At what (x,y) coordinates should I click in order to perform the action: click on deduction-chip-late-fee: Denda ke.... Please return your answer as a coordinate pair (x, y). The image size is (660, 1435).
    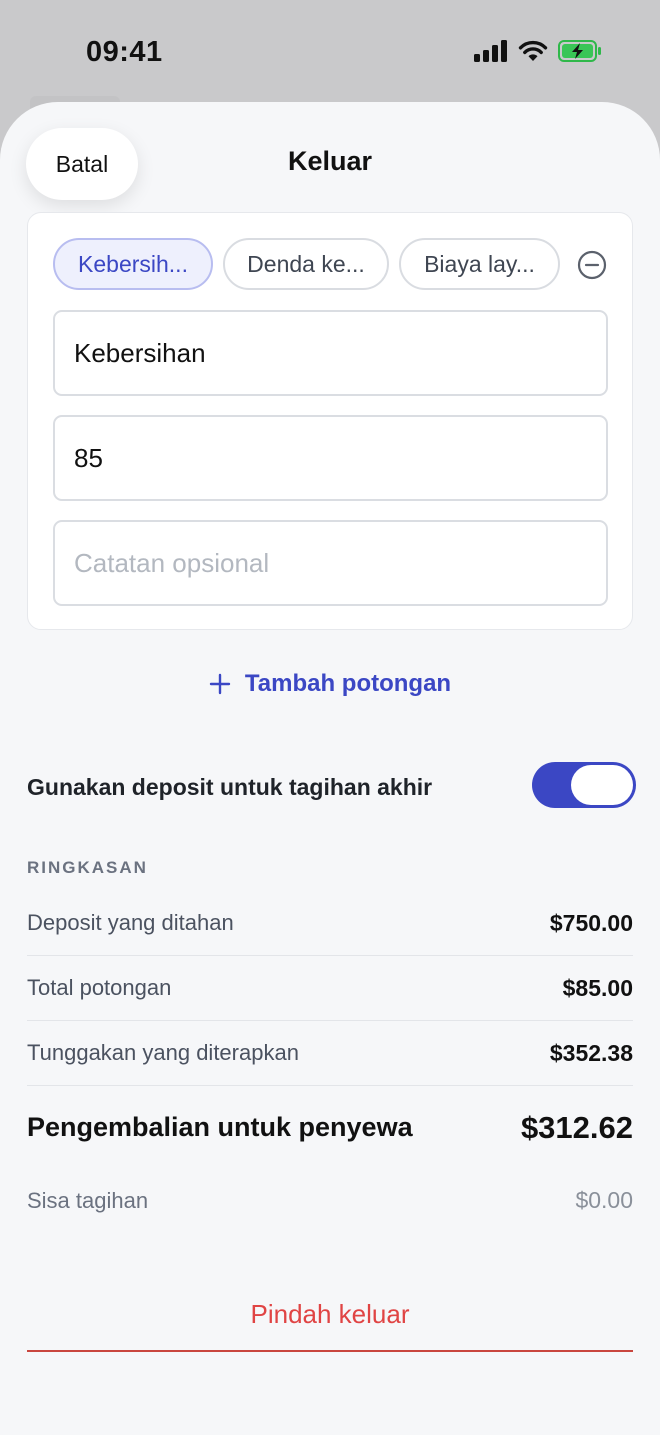
    Looking at the image, I should click on (306, 264).